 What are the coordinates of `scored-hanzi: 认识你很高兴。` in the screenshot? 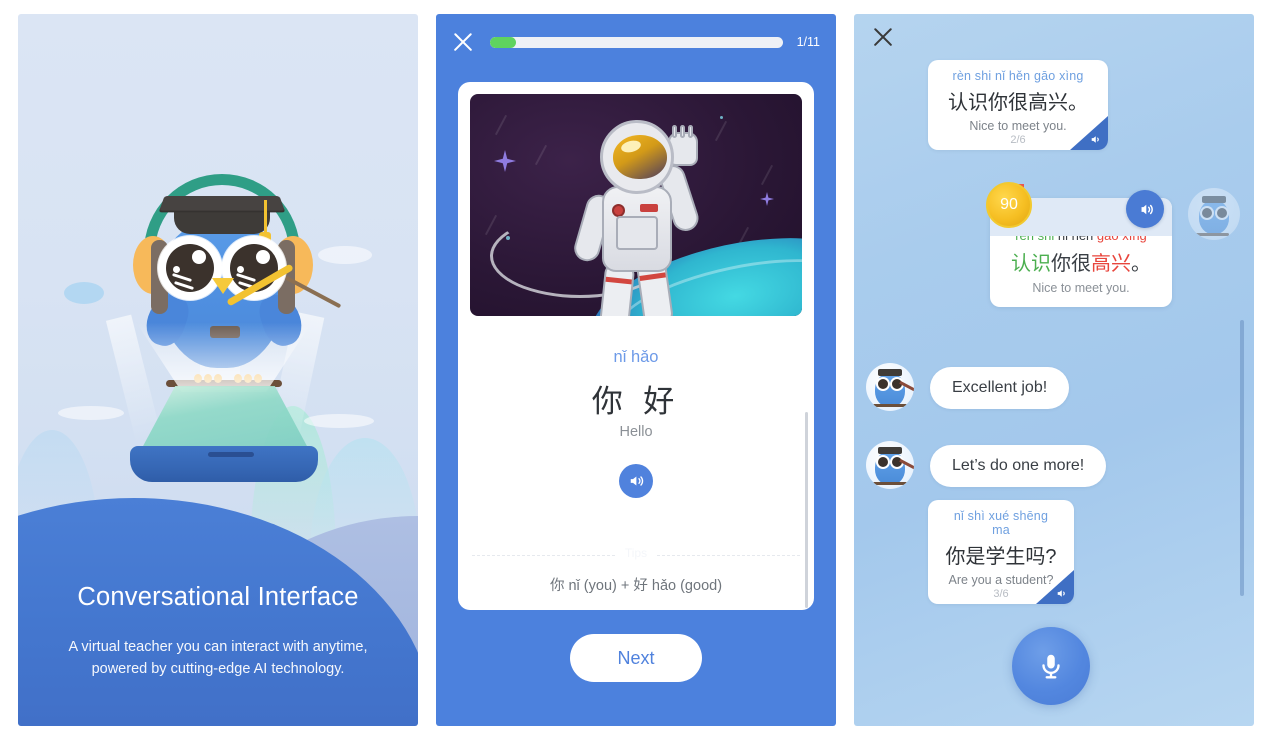 It's located at (1081, 261).